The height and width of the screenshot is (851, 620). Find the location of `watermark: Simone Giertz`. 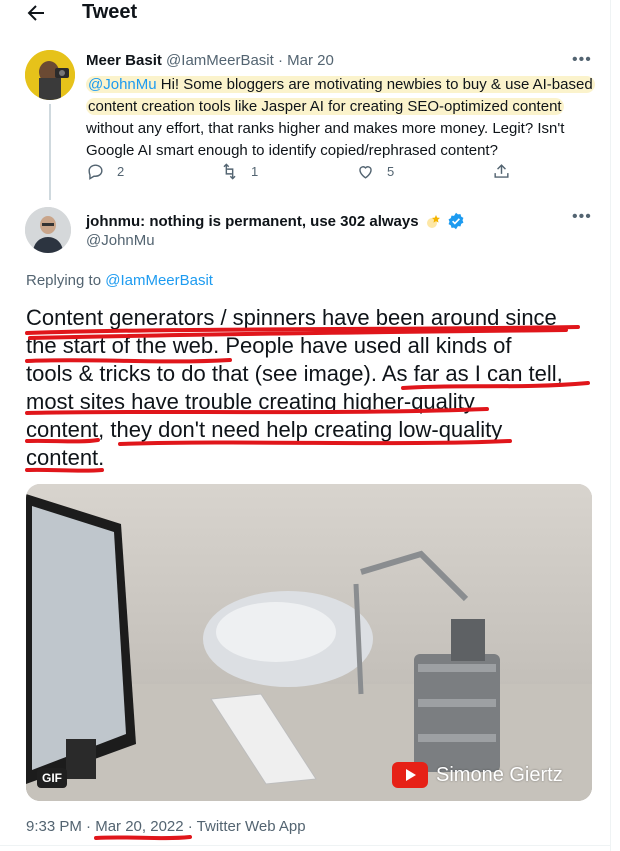

watermark: Simone Giertz is located at coordinates (477, 775).